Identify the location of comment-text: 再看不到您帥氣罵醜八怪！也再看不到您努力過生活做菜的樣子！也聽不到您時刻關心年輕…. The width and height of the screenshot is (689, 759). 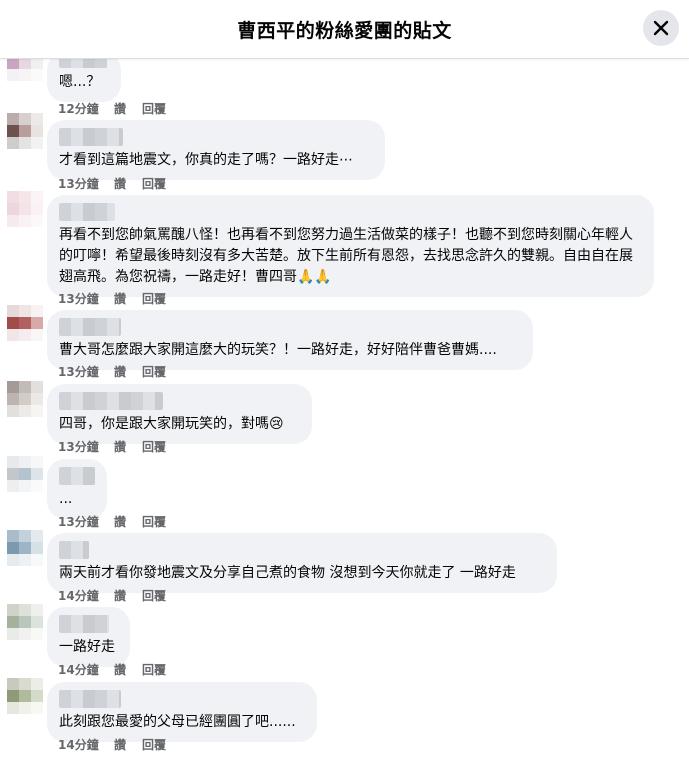
(346, 256).